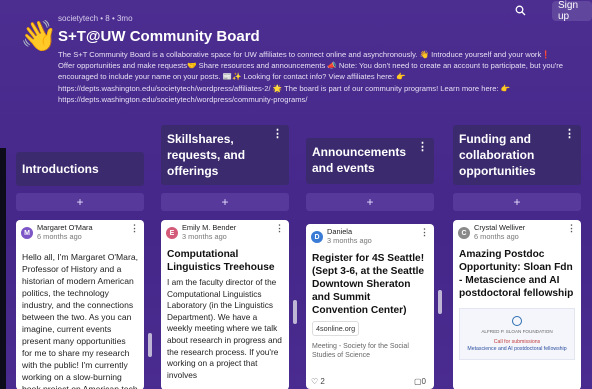  Describe the element at coordinates (464, 233) in the screenshot. I see `avatar: C` at that location.